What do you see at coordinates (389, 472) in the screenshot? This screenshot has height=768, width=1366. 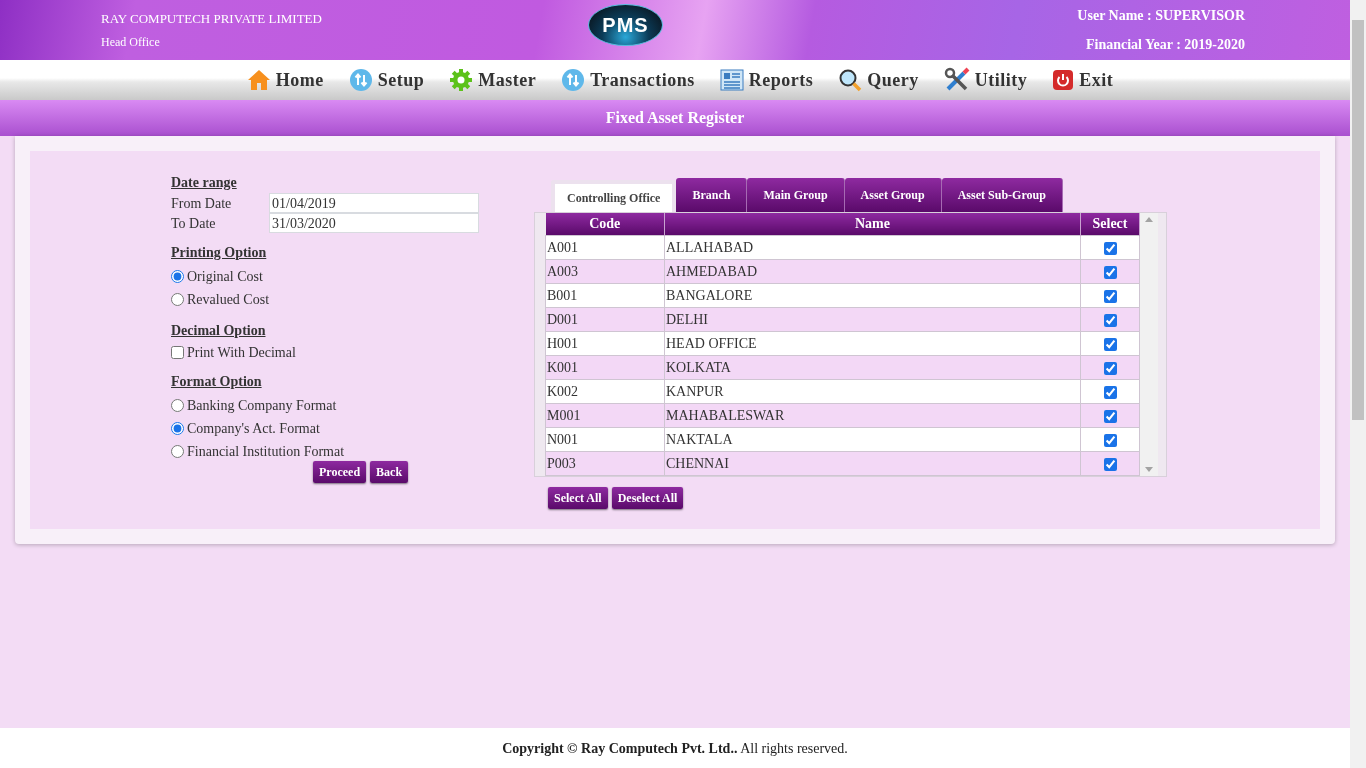 I see `button: Back` at bounding box center [389, 472].